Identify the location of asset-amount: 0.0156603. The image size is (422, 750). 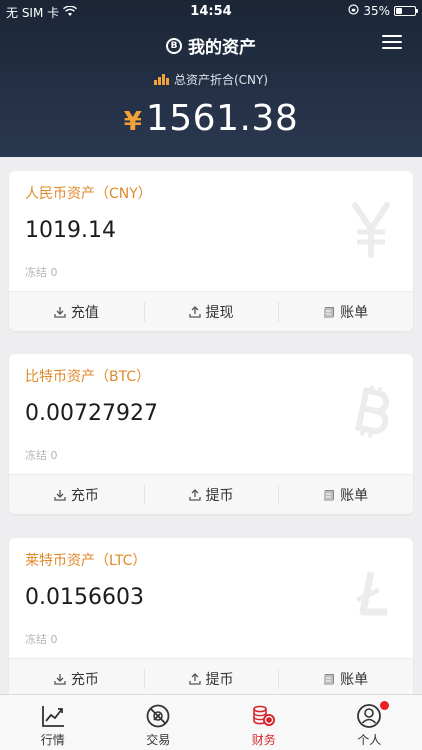
(84, 597).